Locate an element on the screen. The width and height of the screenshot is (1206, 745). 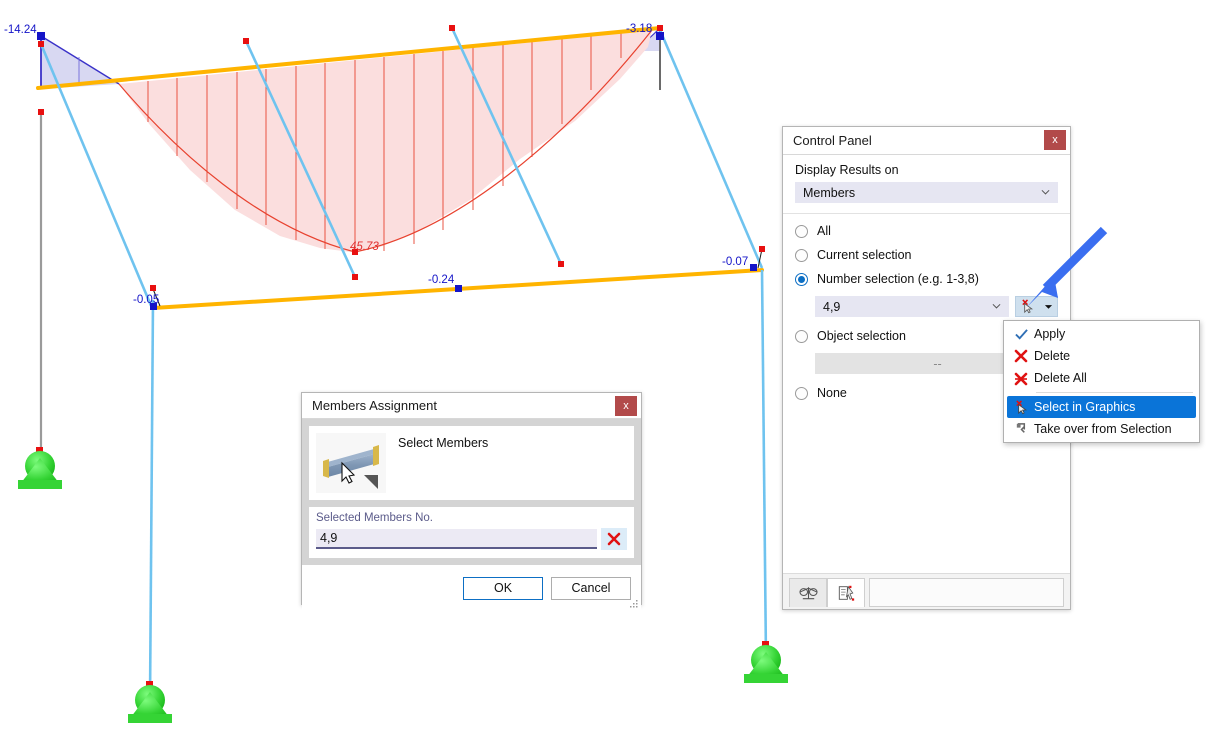
tab-scale-factors is located at coordinates (808, 592).